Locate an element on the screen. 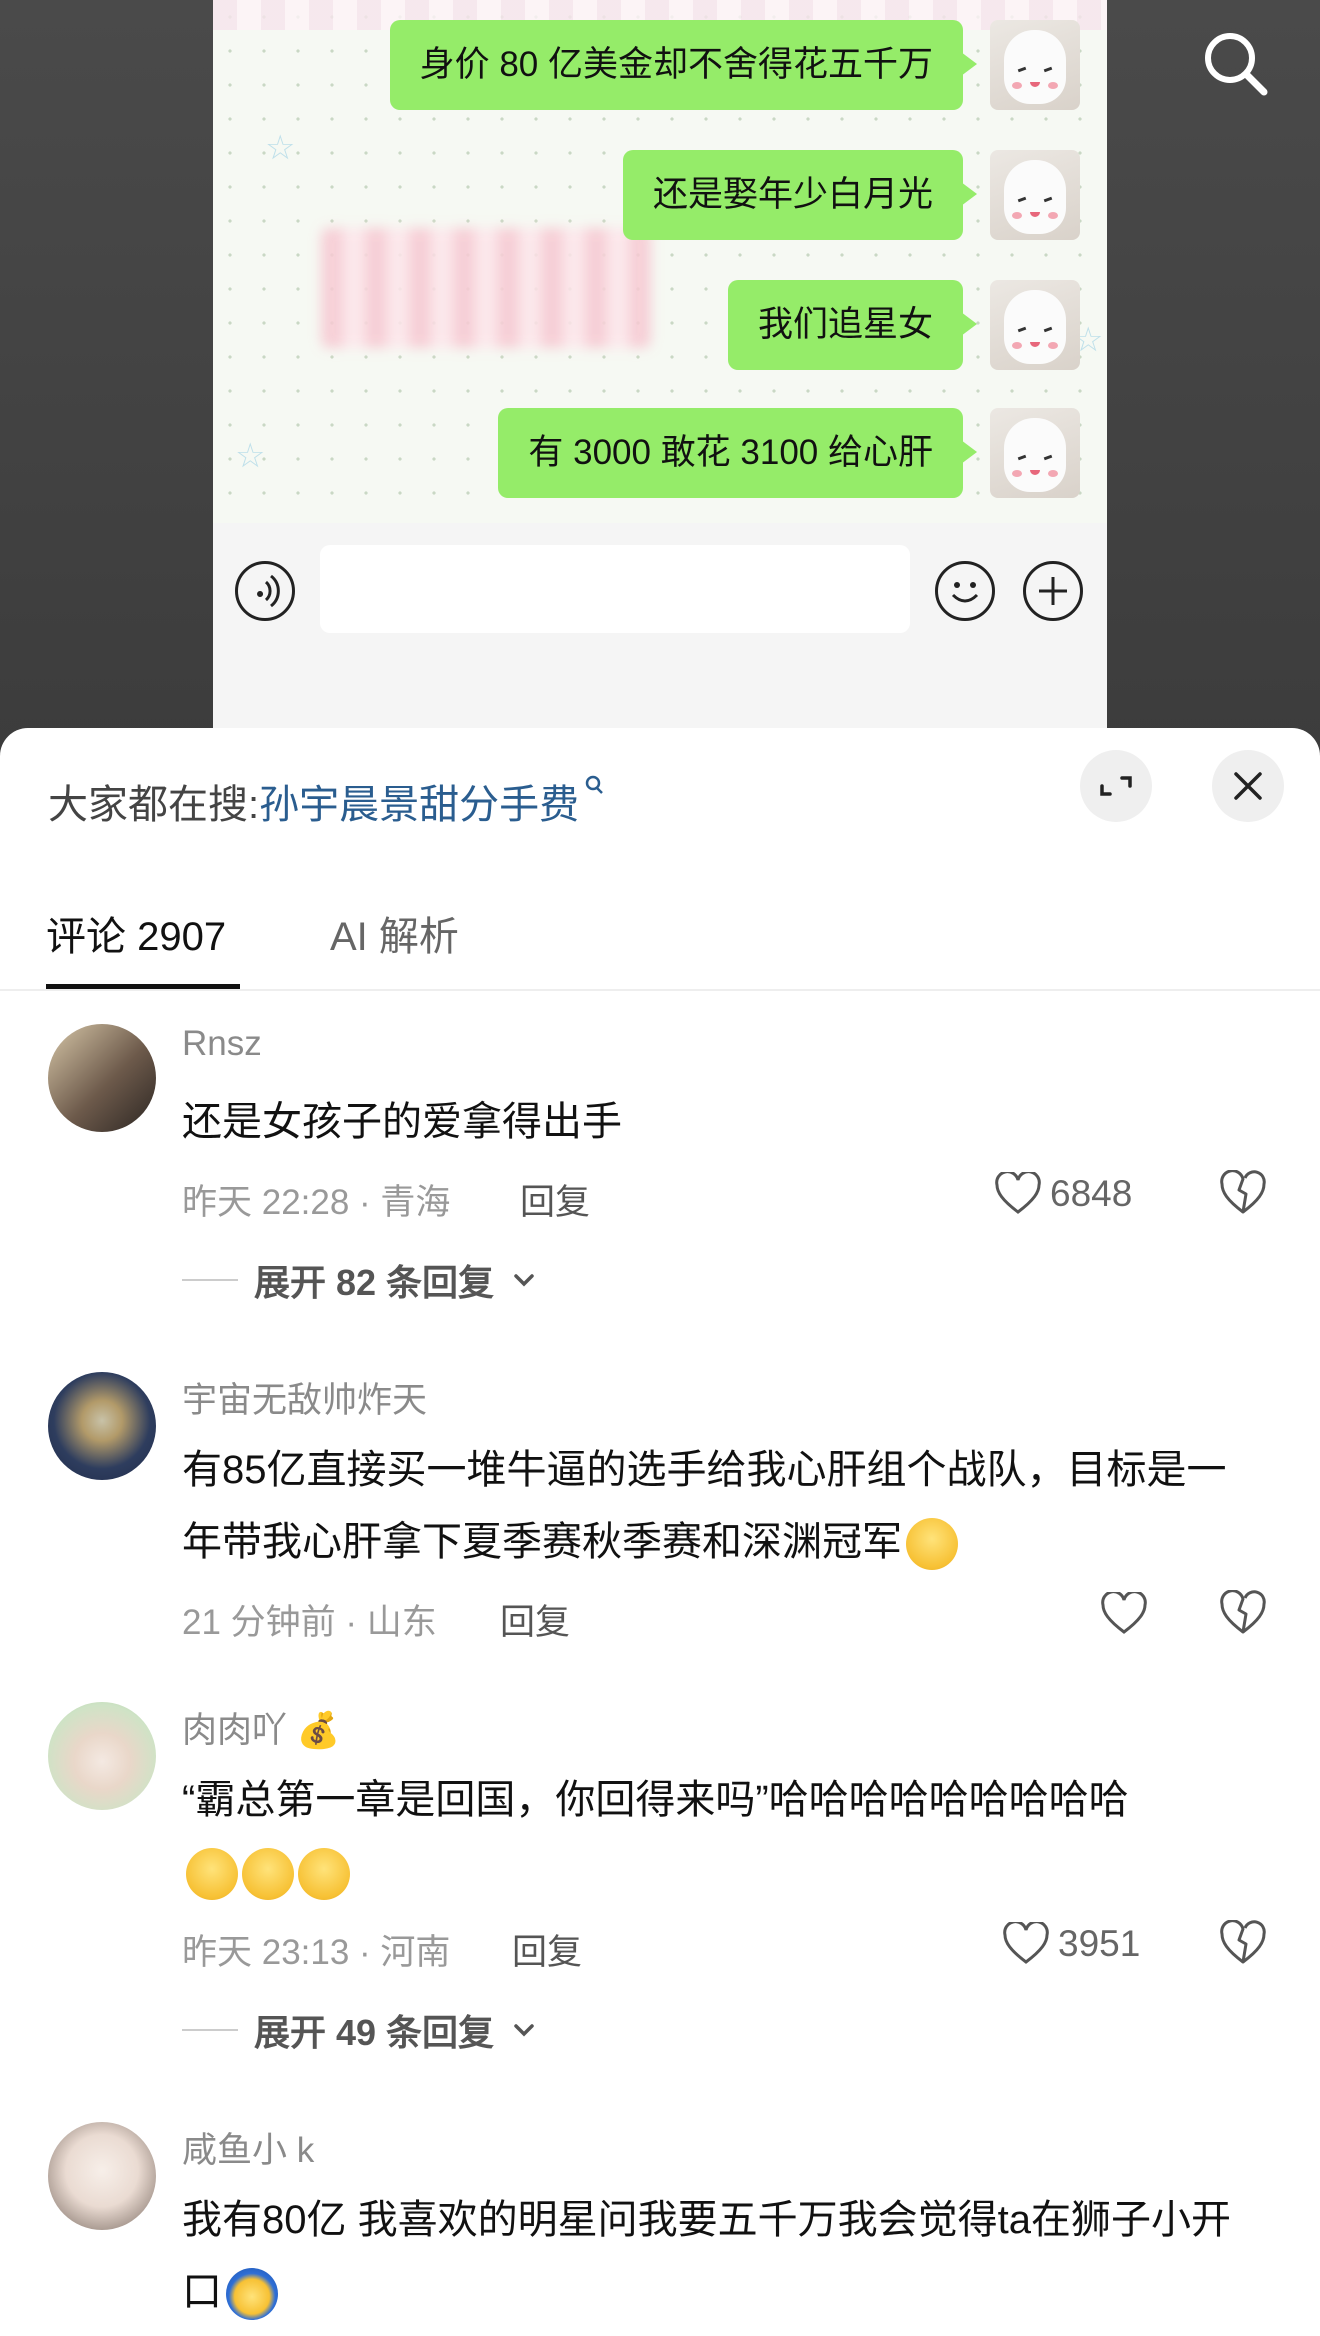 The width and height of the screenshot is (1320, 2336). blurred-sticker is located at coordinates (486, 288).